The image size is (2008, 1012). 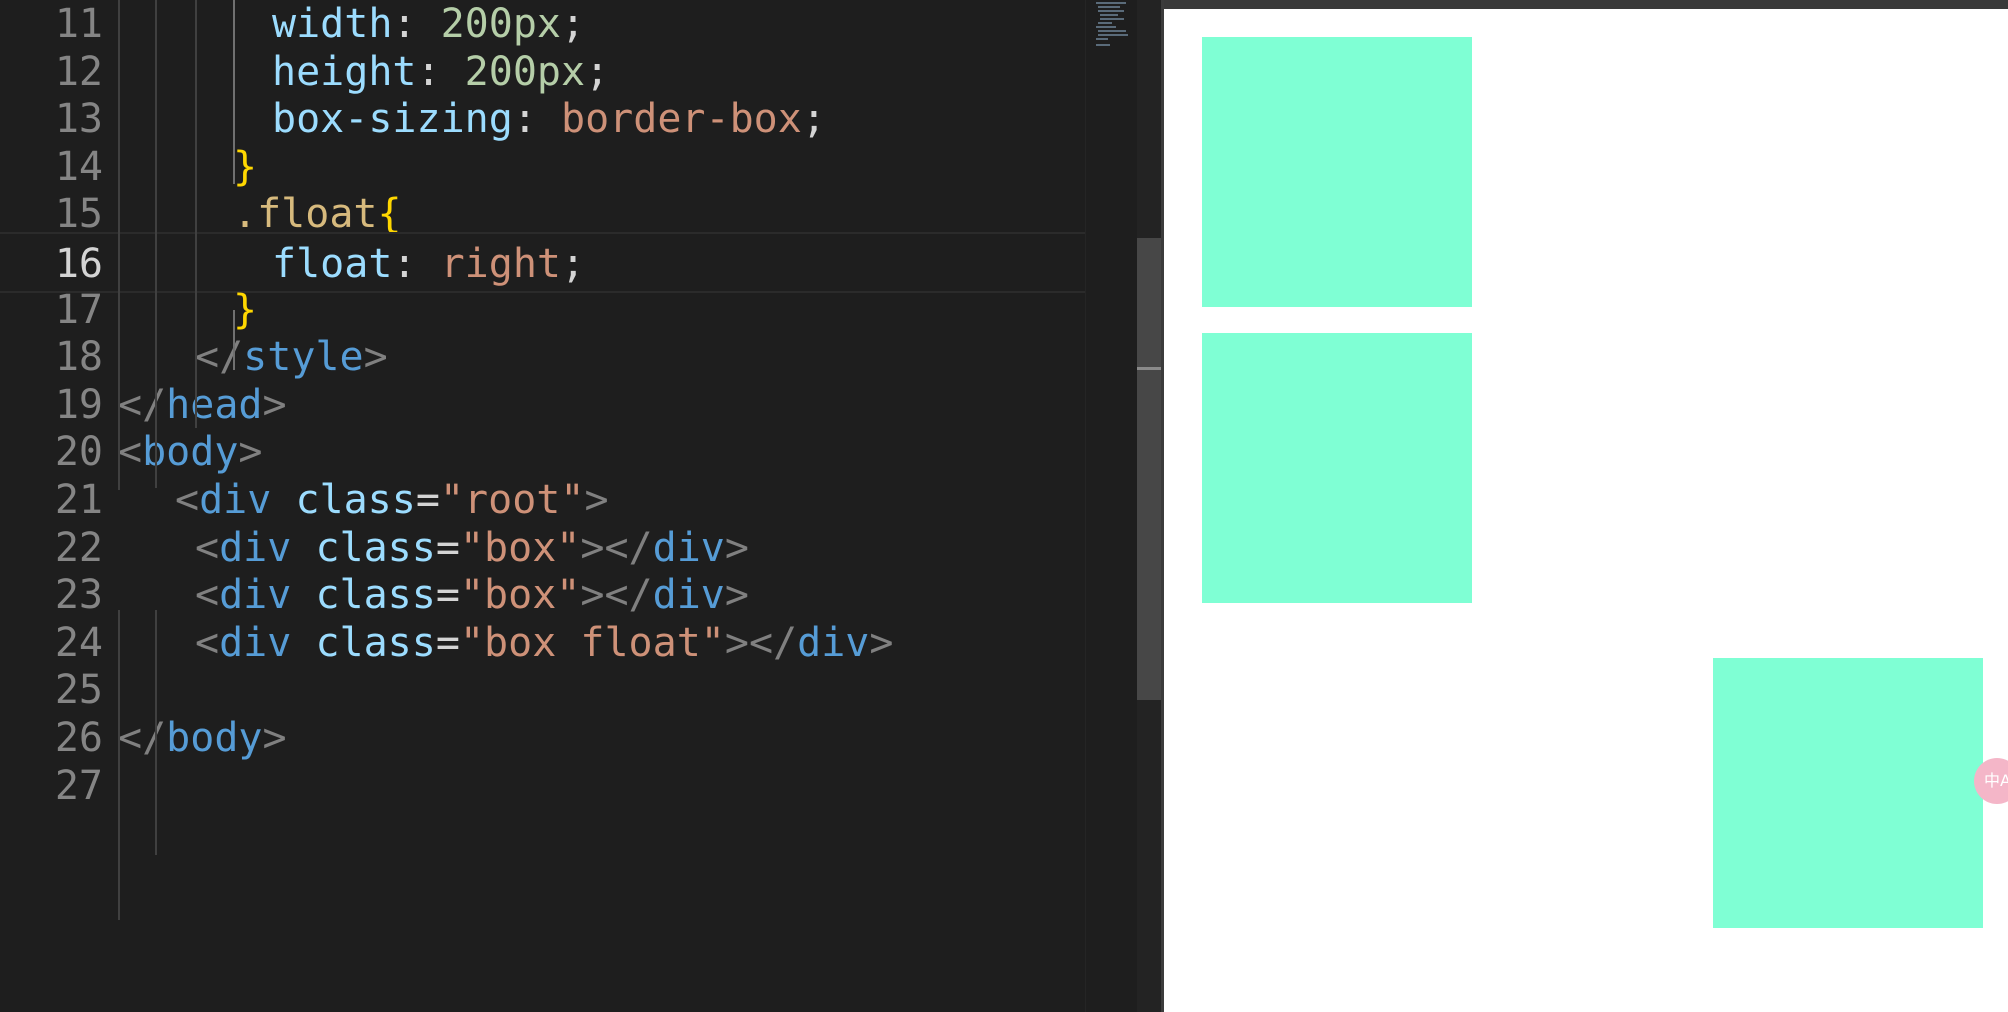 What do you see at coordinates (512, 500) in the screenshot?
I see `code-token: "root"` at bounding box center [512, 500].